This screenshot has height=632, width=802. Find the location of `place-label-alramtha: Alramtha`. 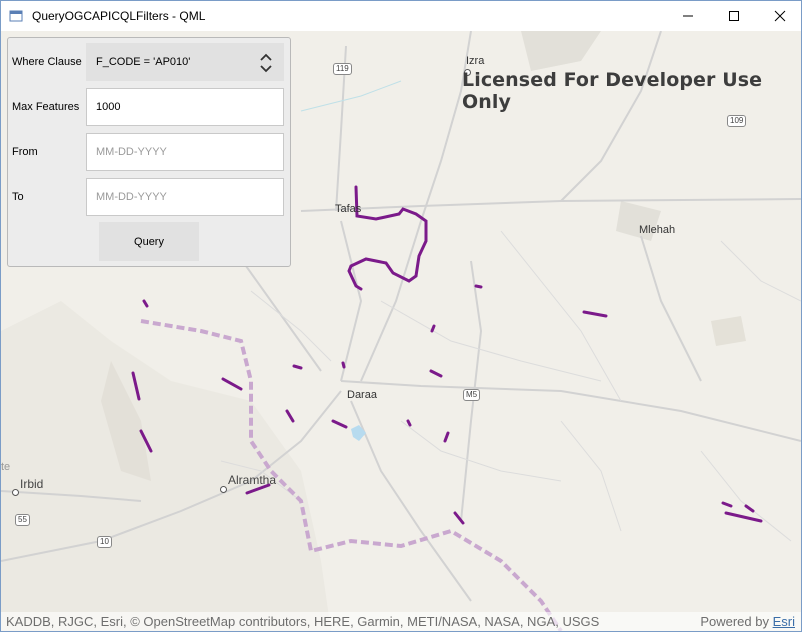

place-label-alramtha: Alramtha is located at coordinates (252, 480).